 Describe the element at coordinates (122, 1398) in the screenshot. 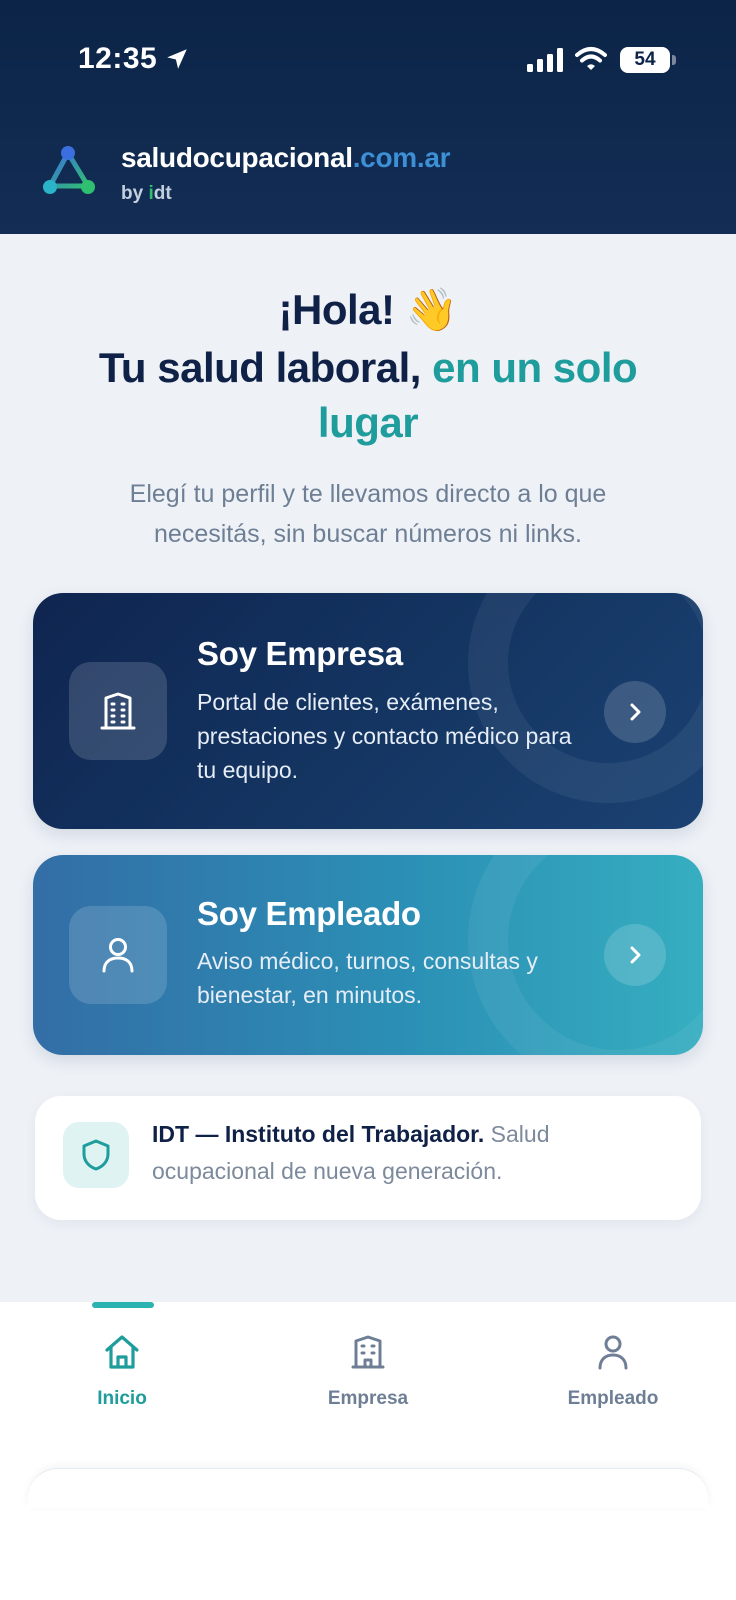

I see `tab-inicio-label: Inicio` at that location.